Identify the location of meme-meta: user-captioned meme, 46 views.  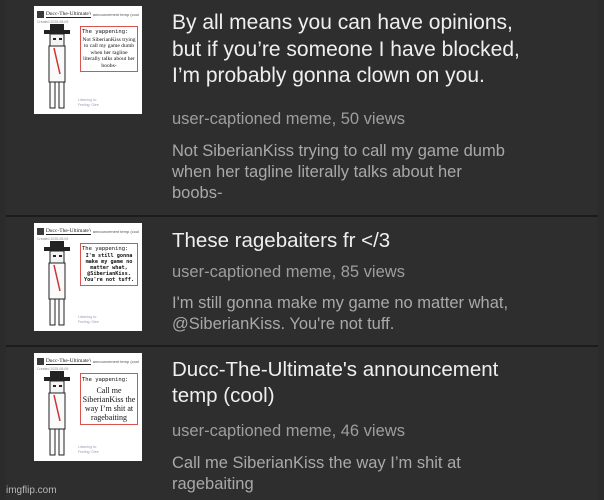
(288, 431).